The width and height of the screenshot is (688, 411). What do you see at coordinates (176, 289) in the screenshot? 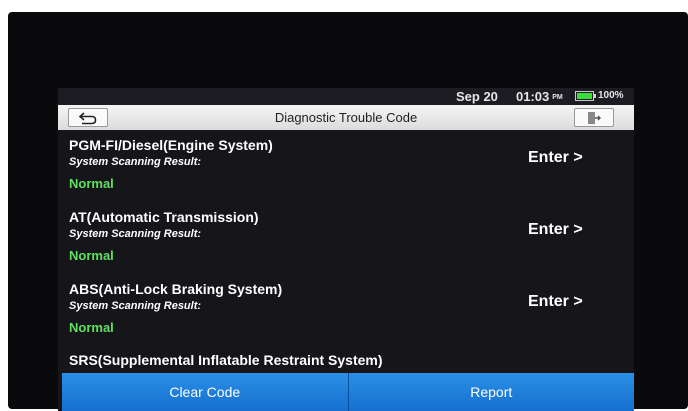
I see `system-name: ABS(Anti-Lock Braking System)` at bounding box center [176, 289].